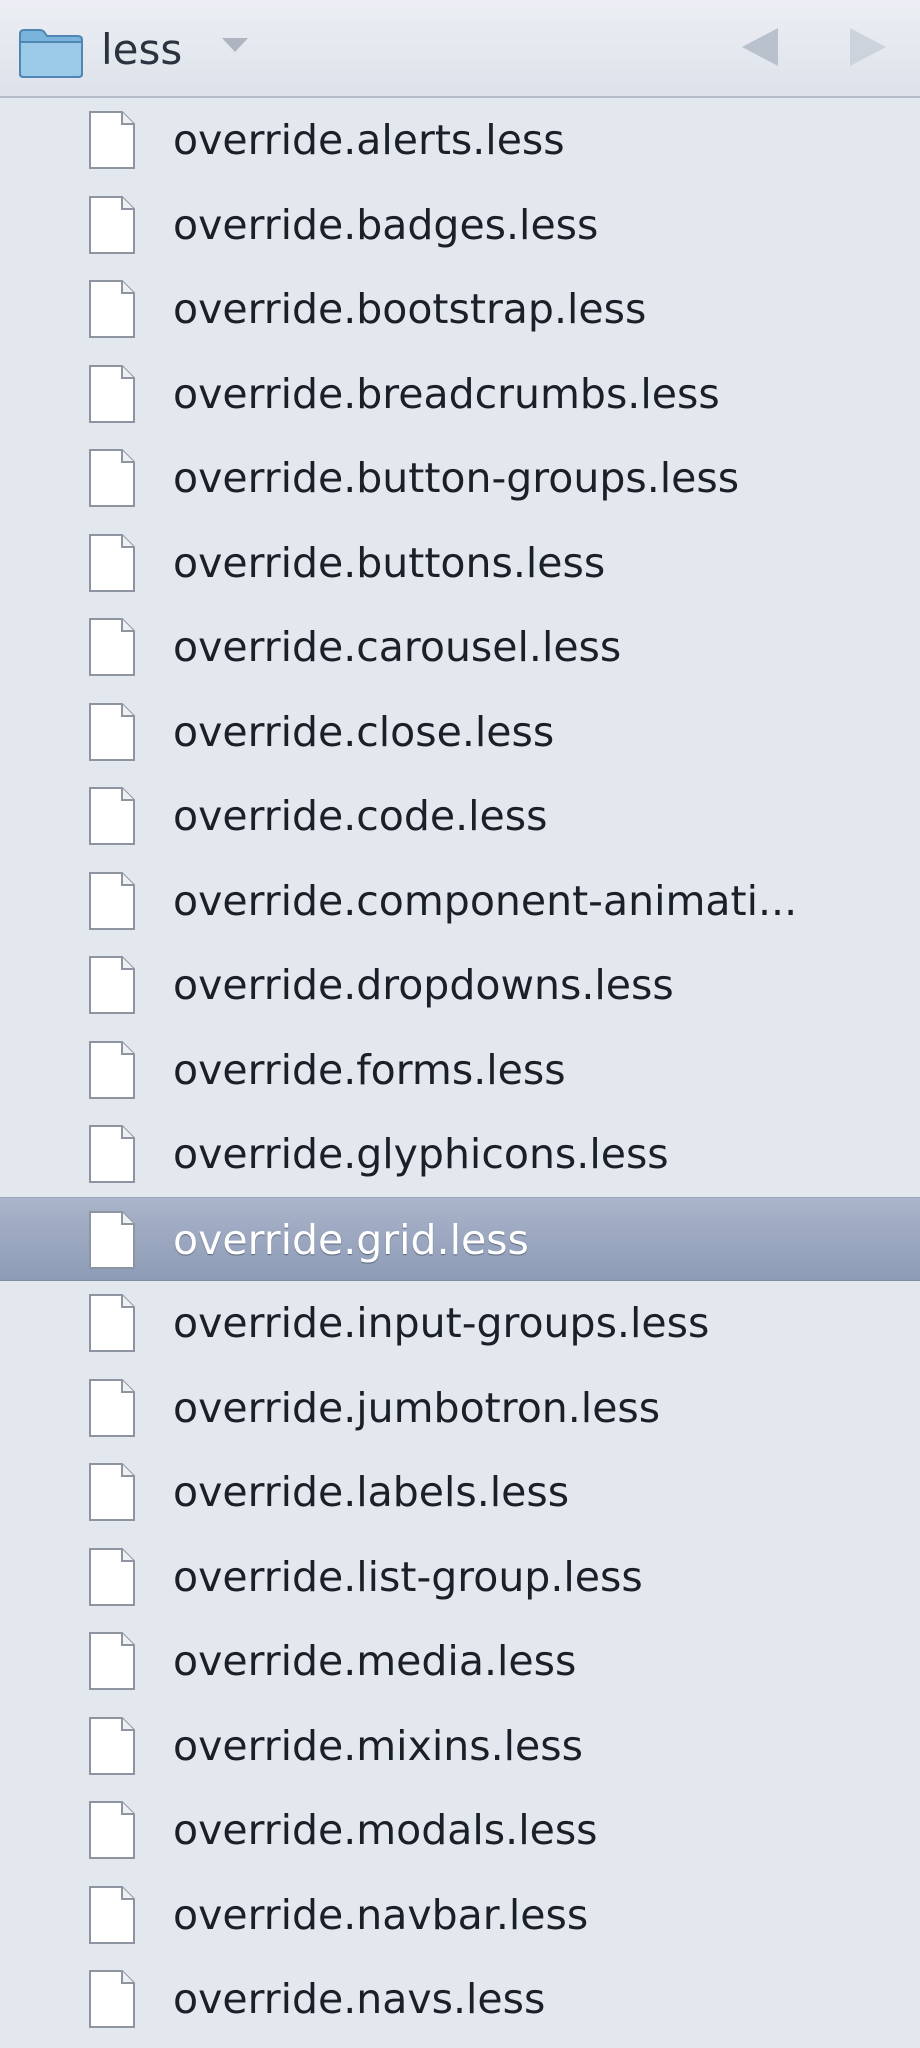 This screenshot has width=920, height=2048. Describe the element at coordinates (360, 816) in the screenshot. I see `file-name: override.code.less` at that location.